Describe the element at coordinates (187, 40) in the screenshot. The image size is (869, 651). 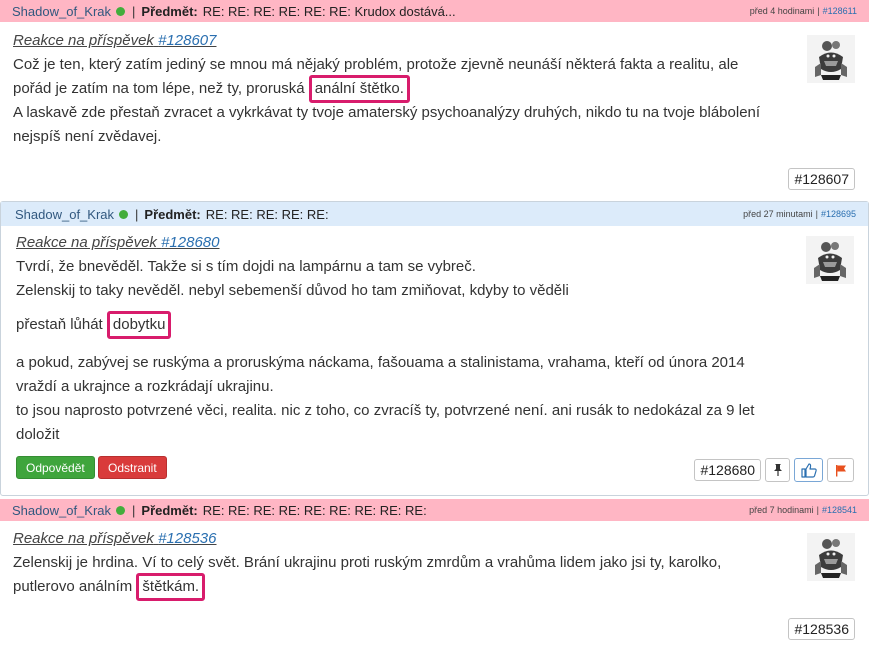
I see `reply-id-link: #128607` at that location.